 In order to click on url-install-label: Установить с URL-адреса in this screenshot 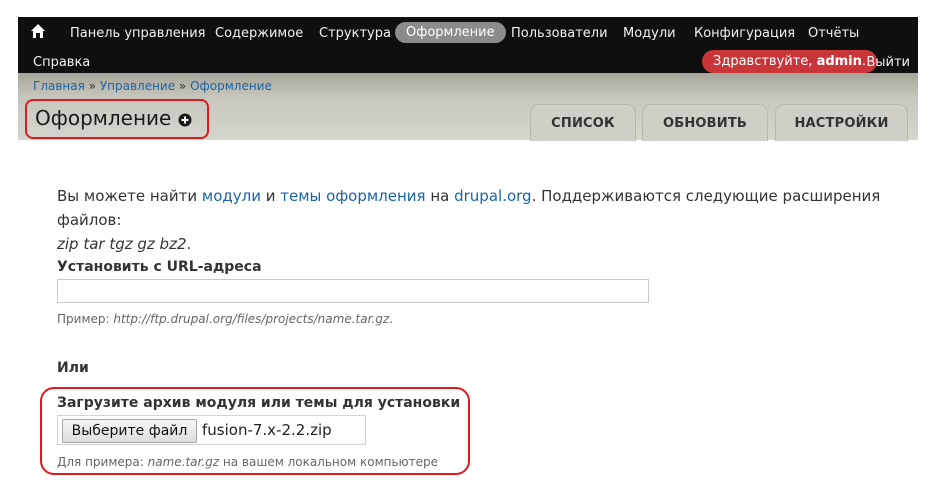, I will do `click(159, 267)`.